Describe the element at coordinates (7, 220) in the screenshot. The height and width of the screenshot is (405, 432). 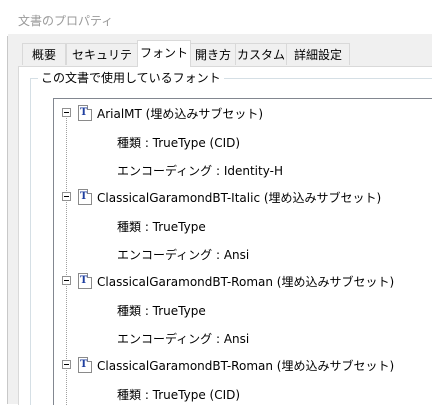
I see `dialog-left-border` at that location.